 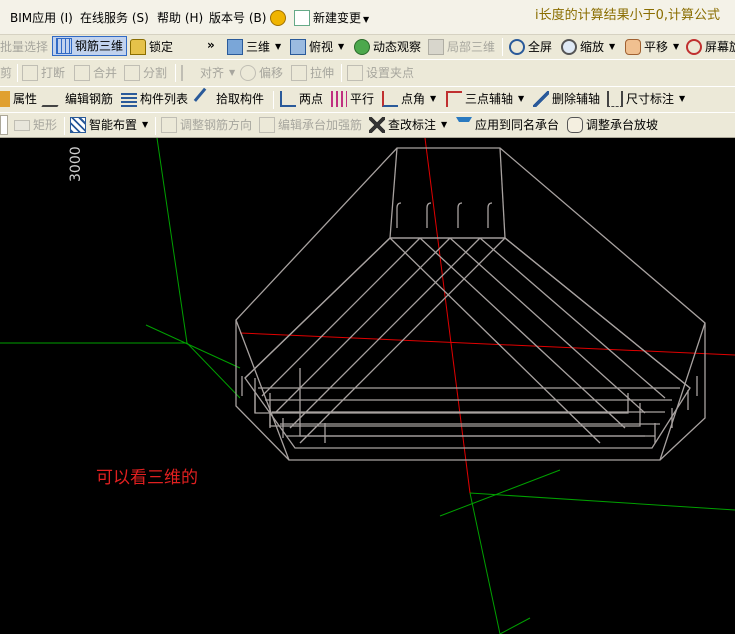 I want to click on cap-edge, so click(x=502, y=193).